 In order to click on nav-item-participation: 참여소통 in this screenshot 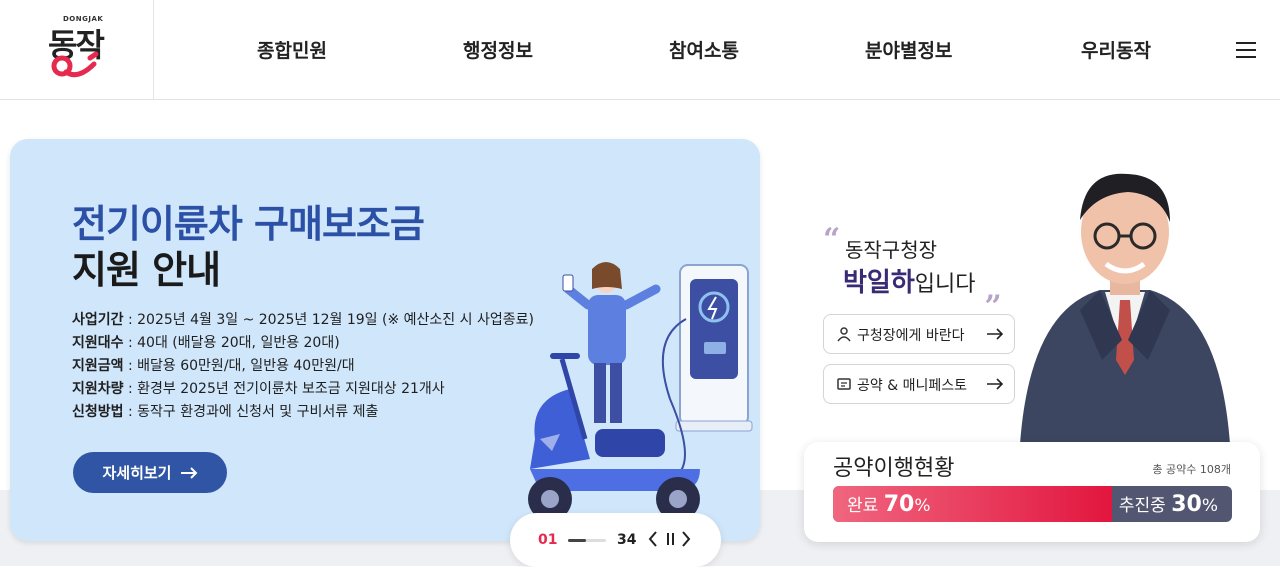, I will do `click(704, 49)`.